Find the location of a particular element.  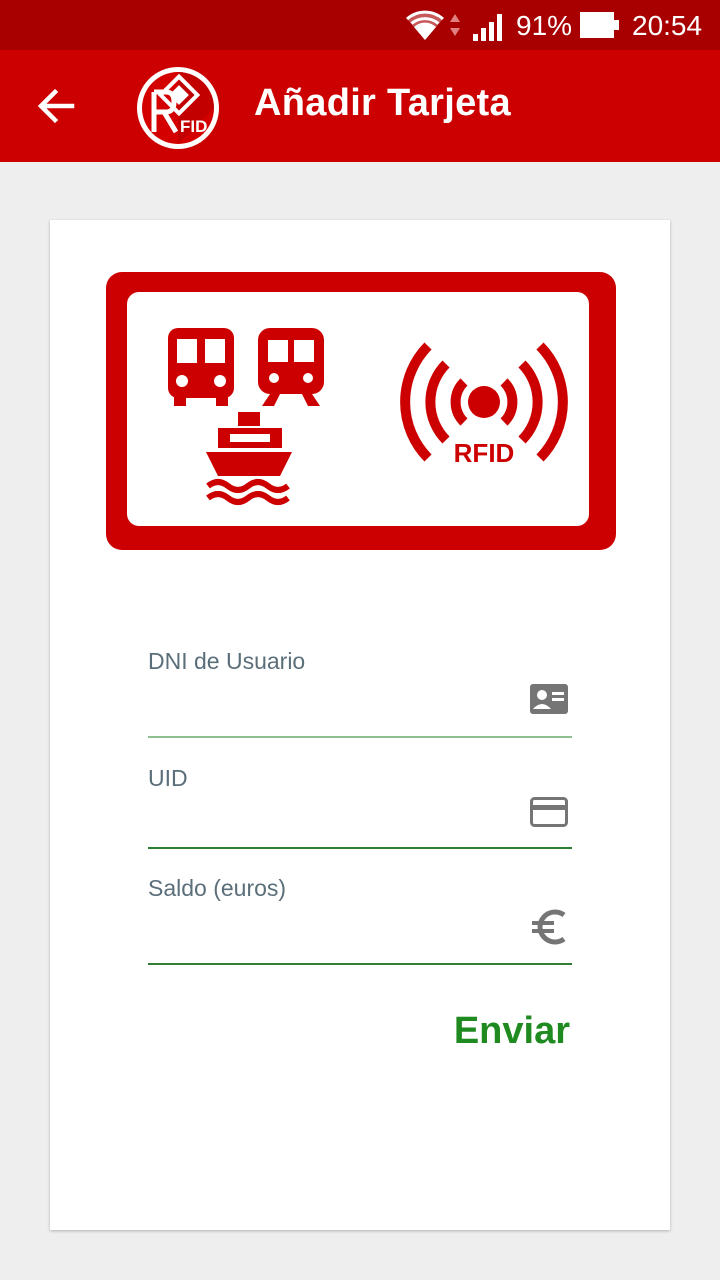

app-bar: FID Añadir Tarjeta is located at coordinates (360, 106).